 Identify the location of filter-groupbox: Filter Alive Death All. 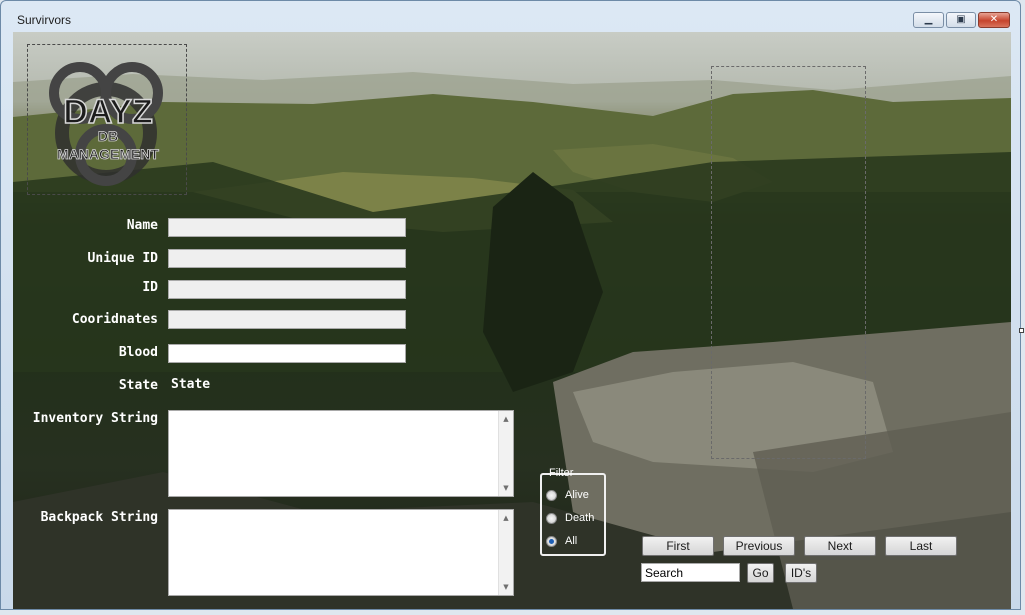
(573, 511).